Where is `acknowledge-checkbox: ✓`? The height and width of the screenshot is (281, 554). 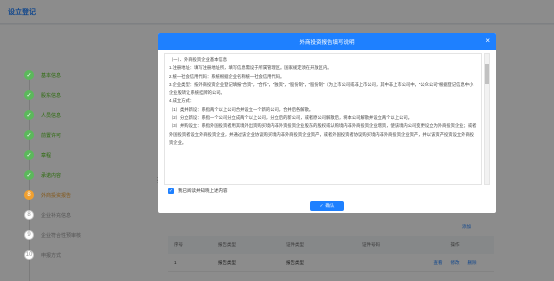
acknowledge-checkbox: ✓ is located at coordinates (171, 191).